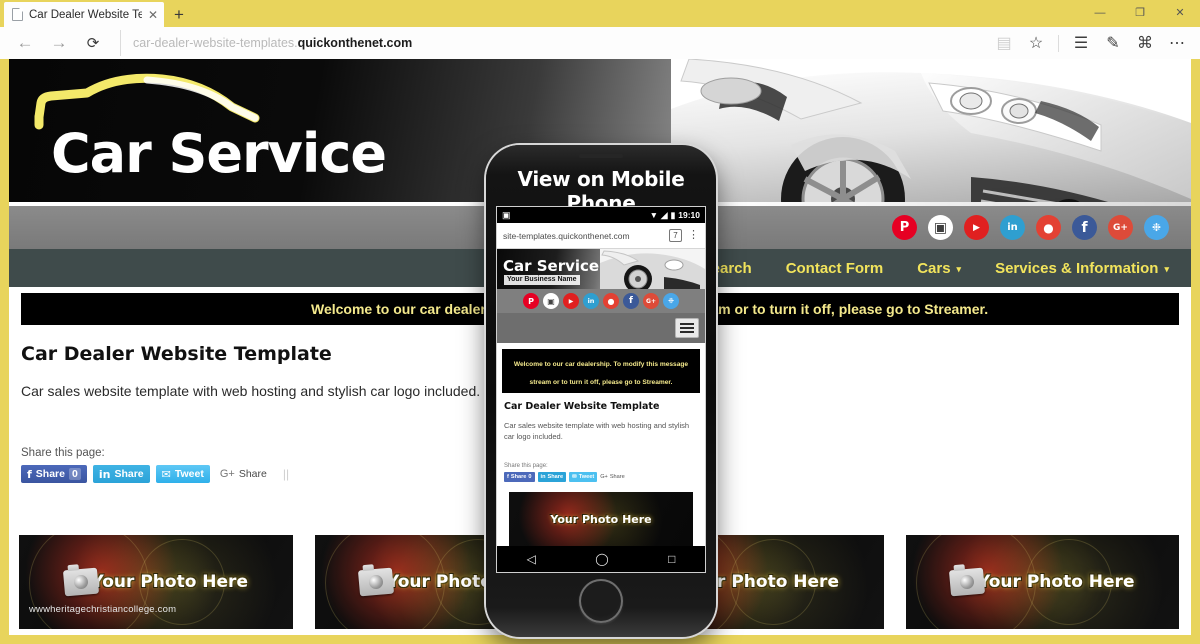  I want to click on mobile-share-label: Share this page:, so click(526, 465).